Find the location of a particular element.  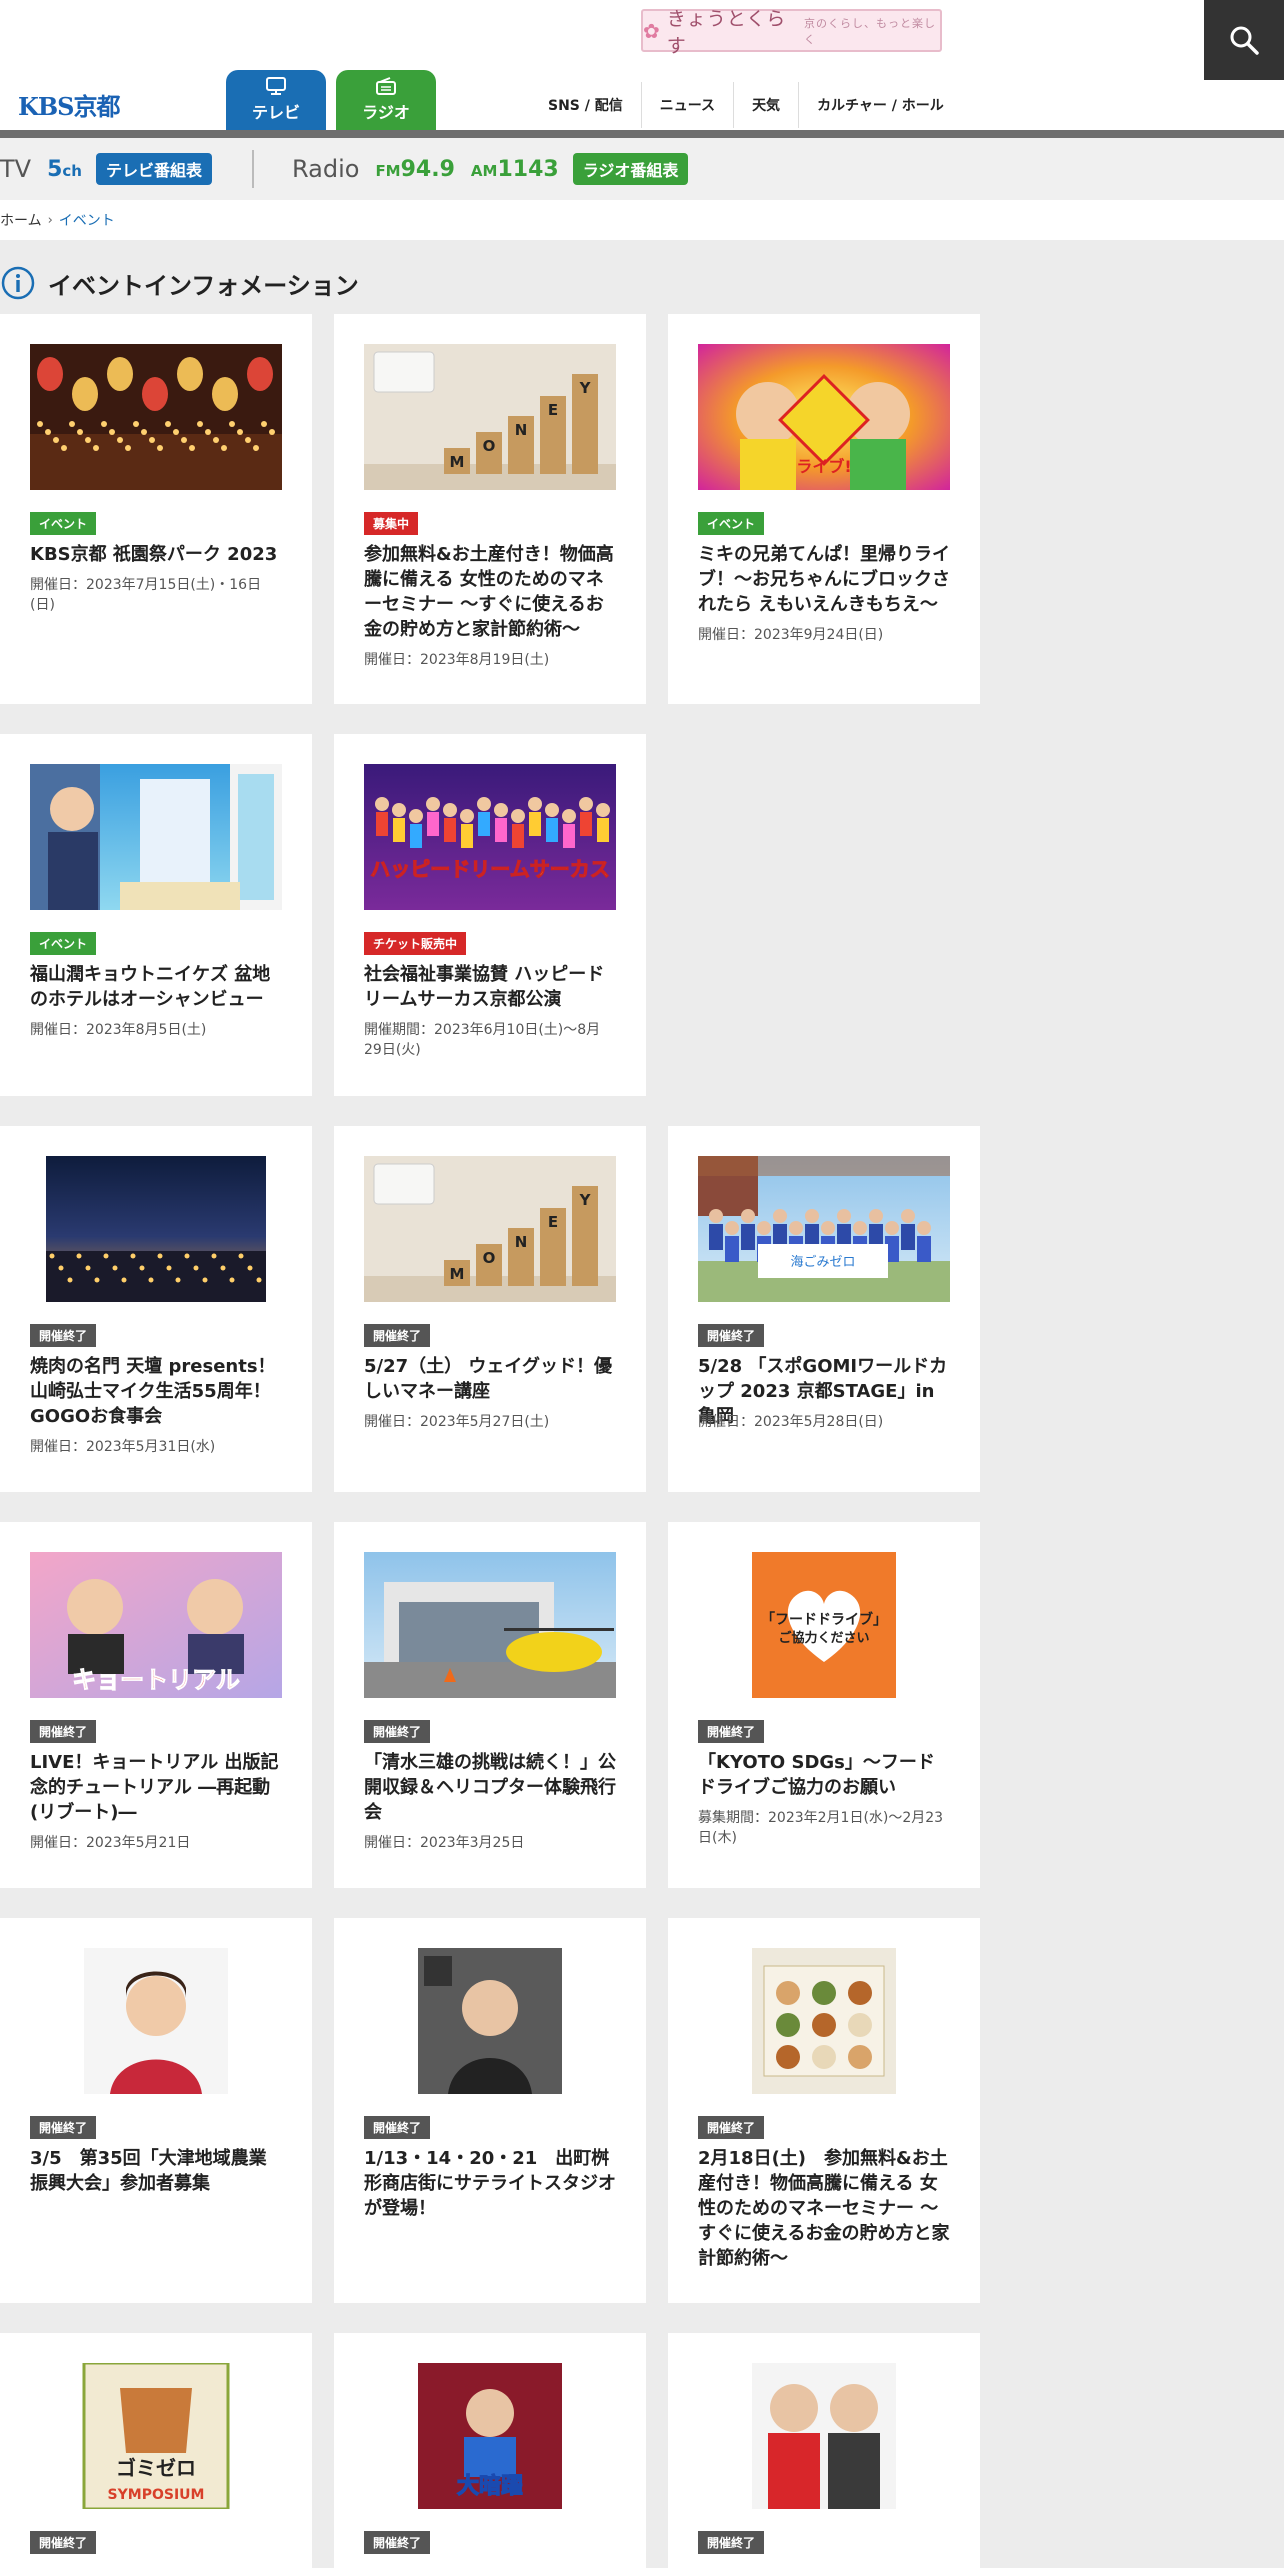

event-title: 福山潤キョウトニイケズ 盆地のホテルはオーシャンビュー is located at coordinates (156, 987).